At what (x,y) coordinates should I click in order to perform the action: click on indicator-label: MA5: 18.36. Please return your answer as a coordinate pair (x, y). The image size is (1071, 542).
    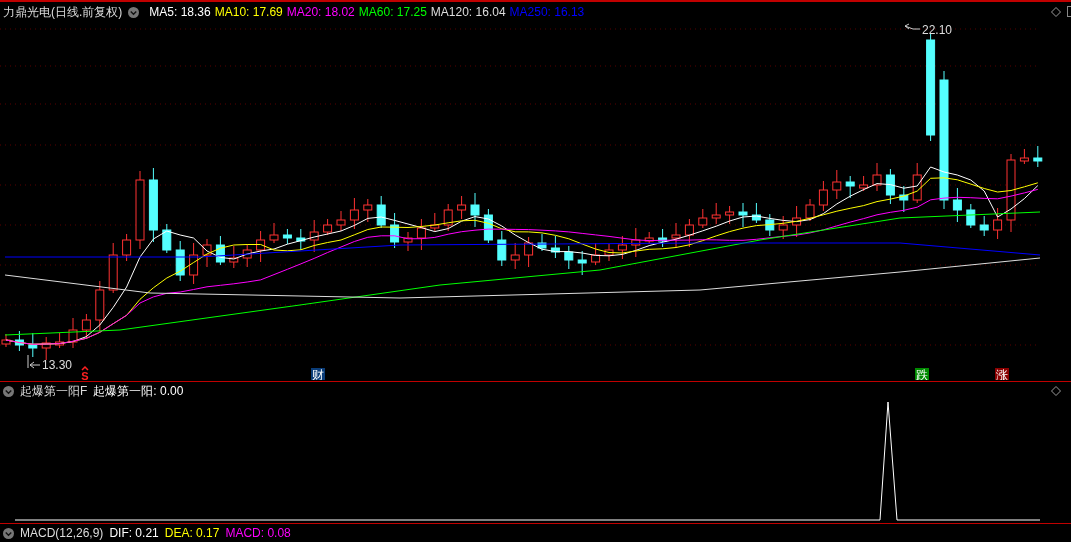
    Looking at the image, I should click on (180, 12).